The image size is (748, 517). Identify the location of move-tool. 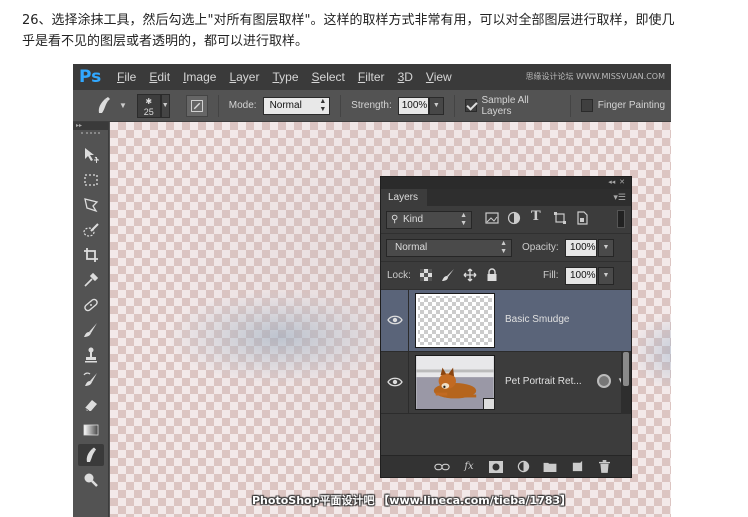
(91, 155).